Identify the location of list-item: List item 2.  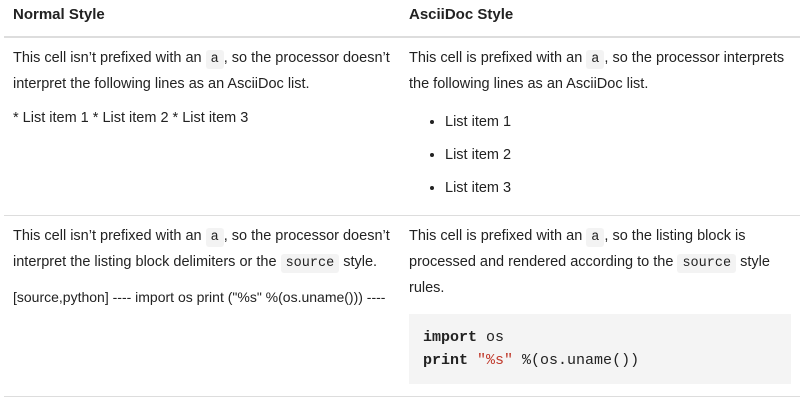
(618, 155).